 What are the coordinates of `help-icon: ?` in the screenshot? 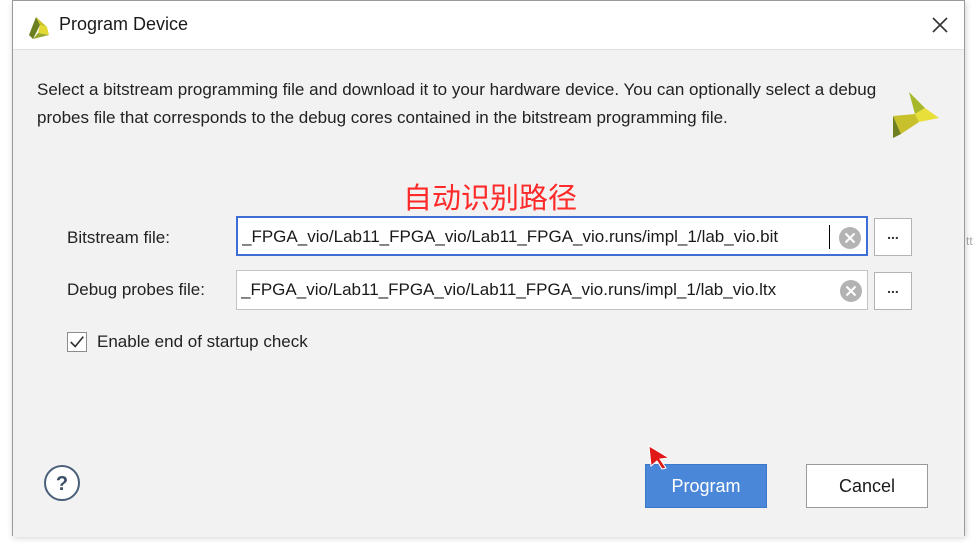 It's located at (62, 483).